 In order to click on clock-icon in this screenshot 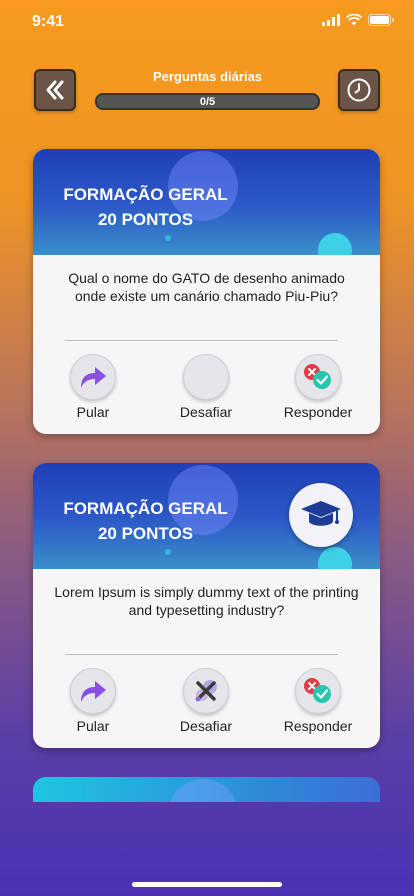, I will do `click(359, 90)`.